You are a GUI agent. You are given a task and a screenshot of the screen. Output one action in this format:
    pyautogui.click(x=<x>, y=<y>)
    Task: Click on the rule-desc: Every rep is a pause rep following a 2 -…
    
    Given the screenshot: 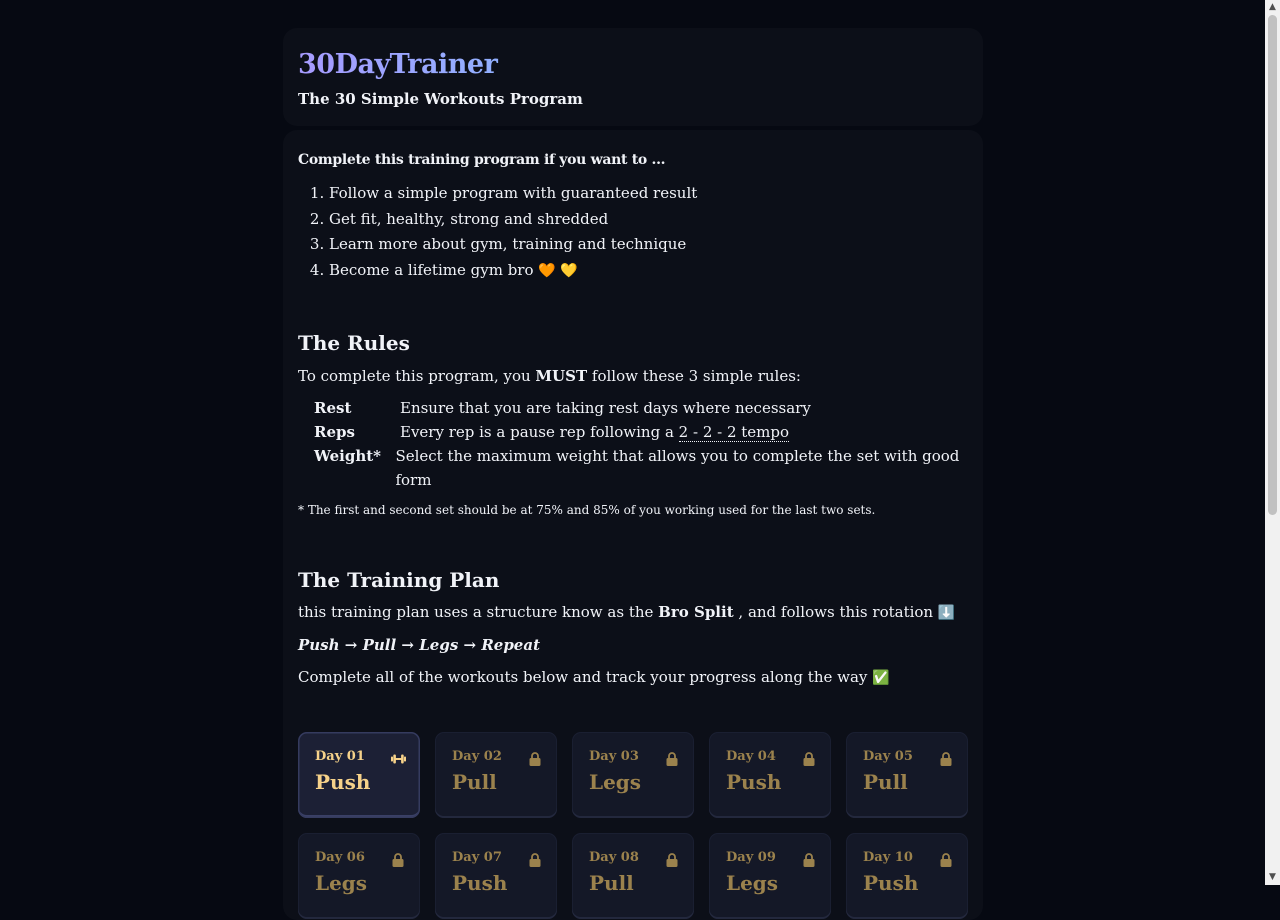 What is the action you would take?
    pyautogui.click(x=595, y=432)
    